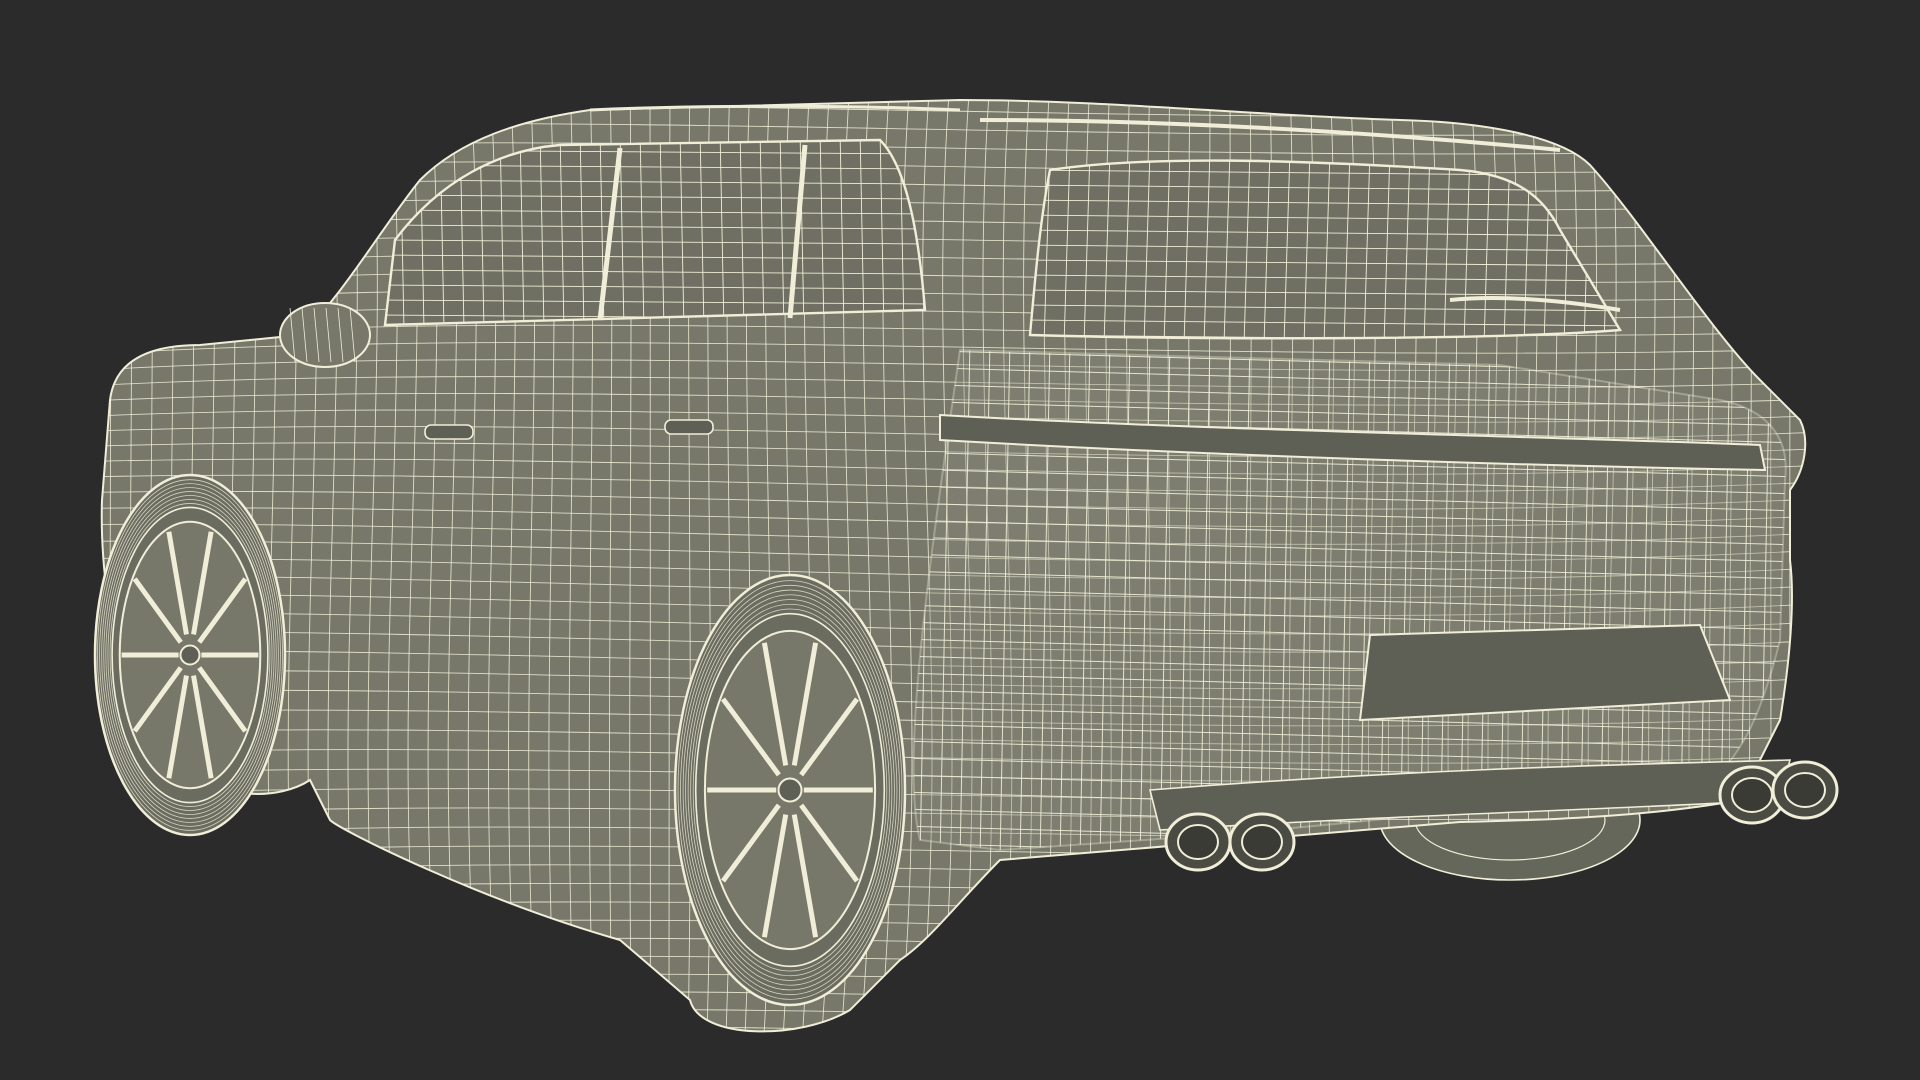 The width and height of the screenshot is (1920, 1080). What do you see at coordinates (190, 655) in the screenshot?
I see `front-left-wheel` at bounding box center [190, 655].